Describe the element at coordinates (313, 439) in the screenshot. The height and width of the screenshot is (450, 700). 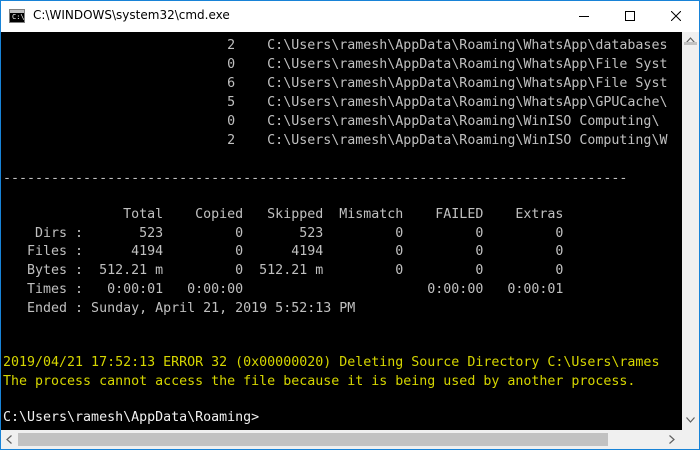
I see `horizontal-scroll-thumb` at that location.